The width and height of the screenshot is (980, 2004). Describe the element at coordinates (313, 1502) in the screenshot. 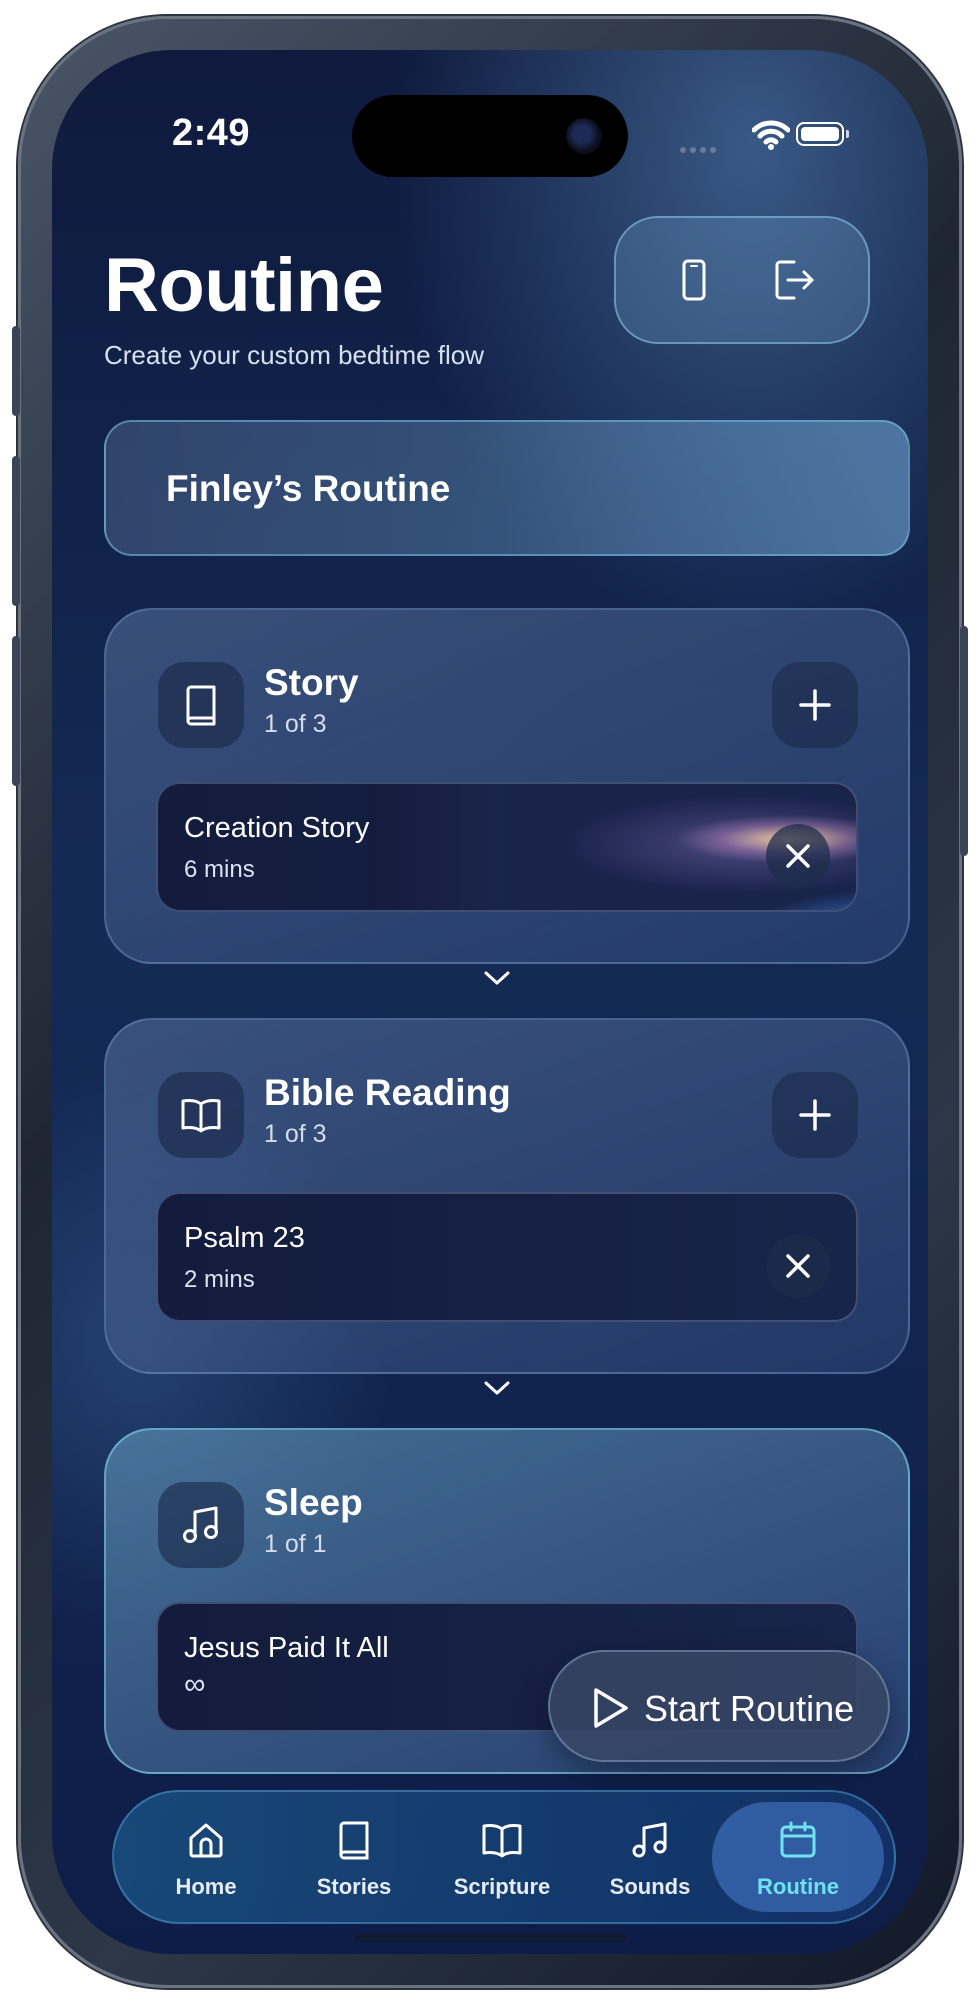

I see `section-title: Sleep` at that location.